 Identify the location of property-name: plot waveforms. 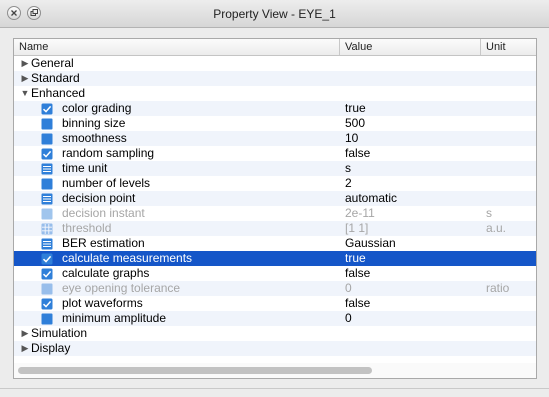
(102, 303).